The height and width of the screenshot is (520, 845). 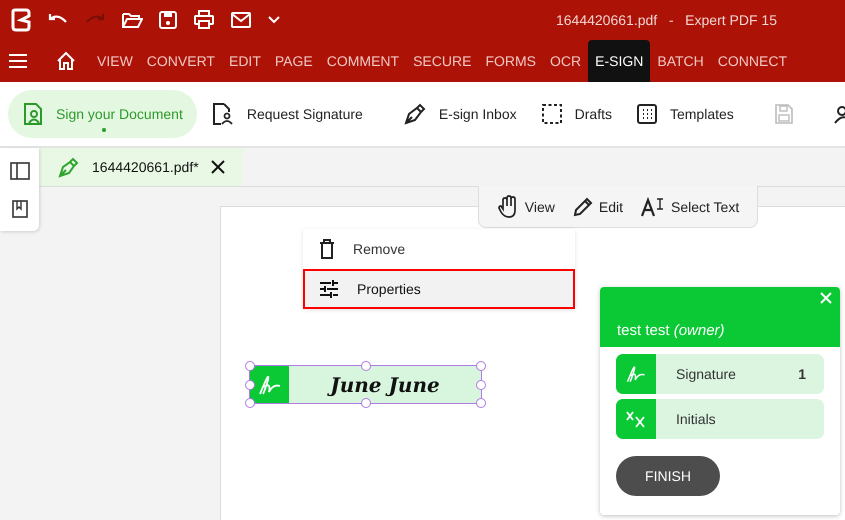 What do you see at coordinates (720, 374) in the screenshot?
I see `field-type-item: Signature 1` at bounding box center [720, 374].